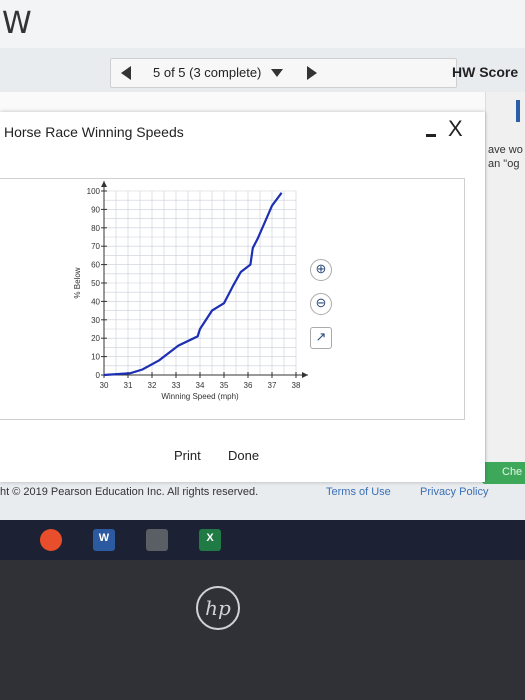 This screenshot has height=700, width=525. Describe the element at coordinates (207, 72) in the screenshot. I see `question-progress: 5 of 5 (3 complete)` at that location.